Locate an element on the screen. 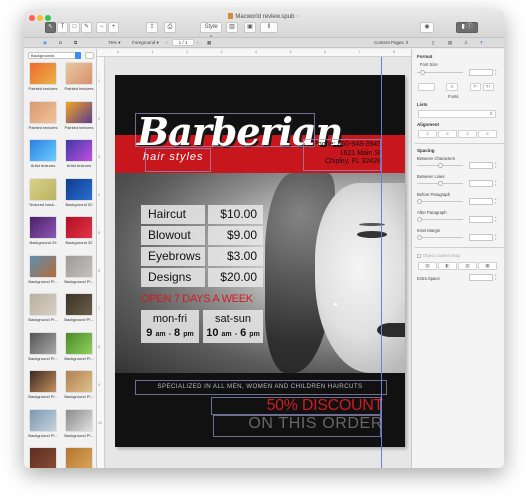  wrap-right-button: ▥ is located at coordinates (467, 266).